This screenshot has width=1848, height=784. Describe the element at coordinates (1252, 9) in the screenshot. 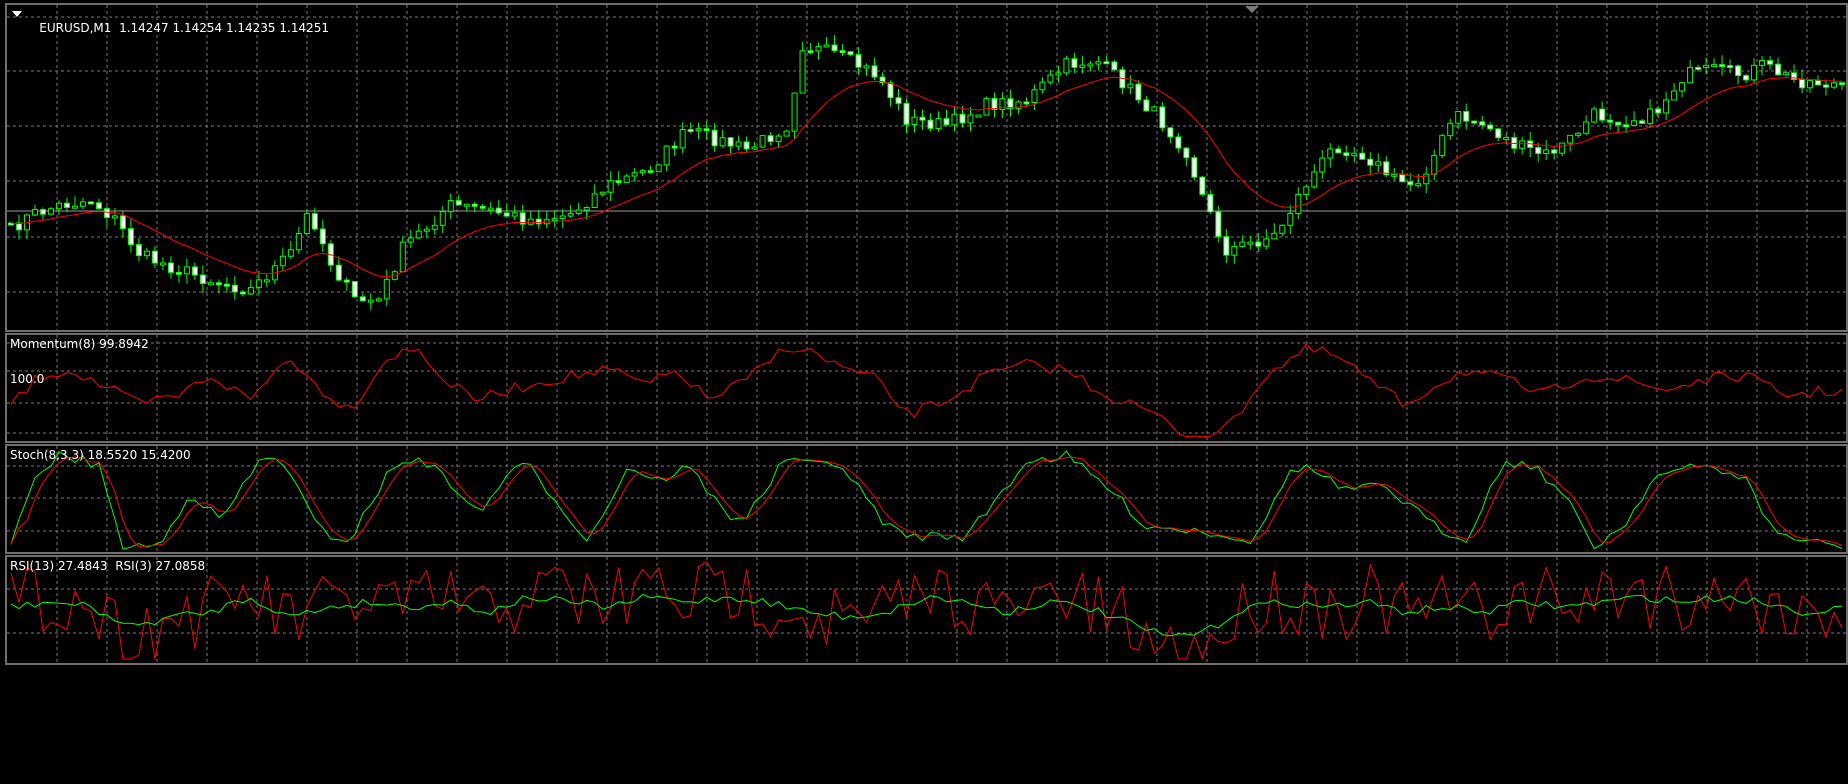

I see `chart-shift-marker-icon` at that location.